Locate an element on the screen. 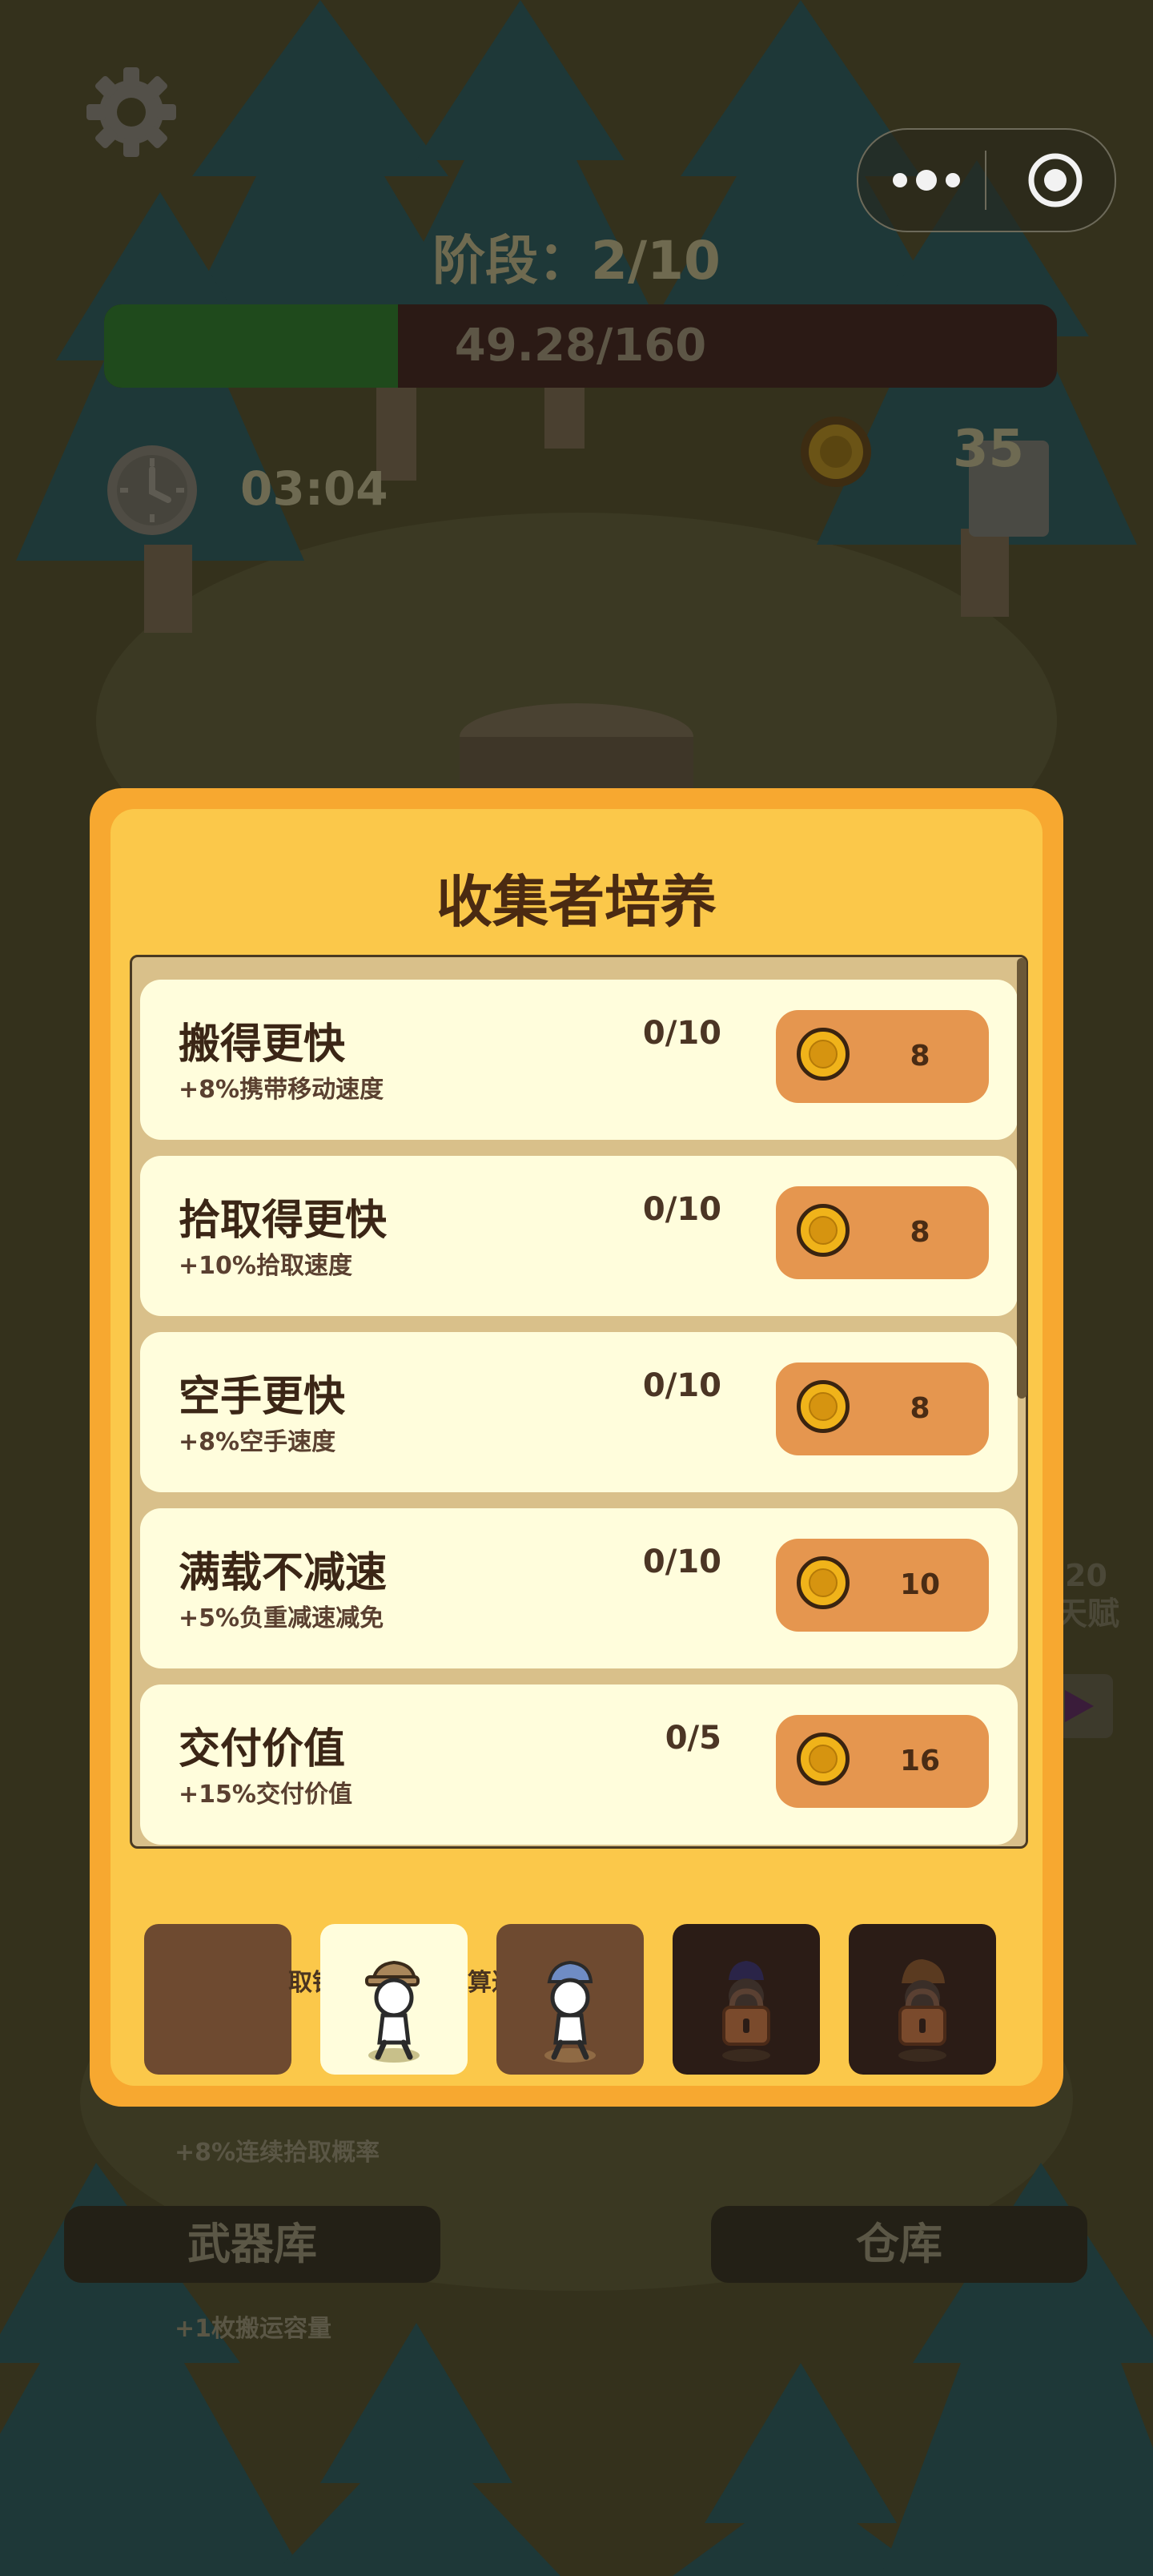  miniprogram-capsule is located at coordinates (987, 180).